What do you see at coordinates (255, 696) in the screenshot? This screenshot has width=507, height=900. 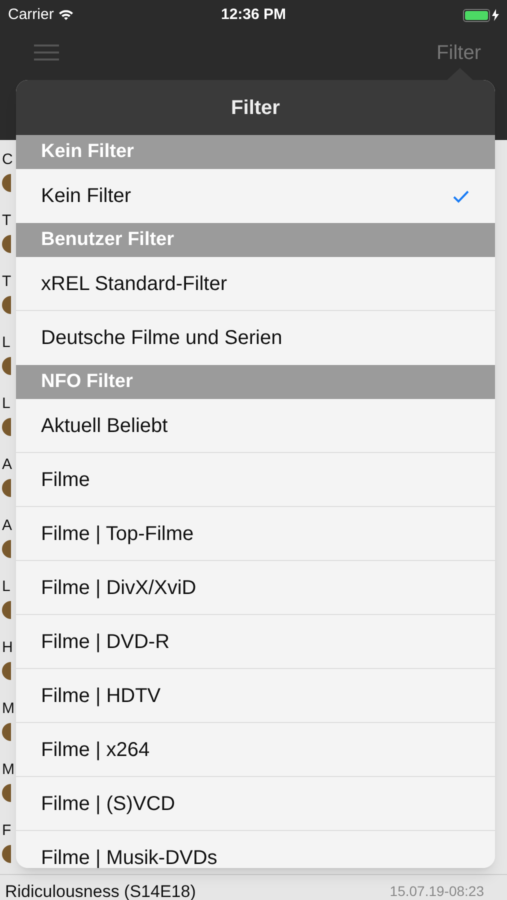 I see `filter-option: Filme | HDTV` at bounding box center [255, 696].